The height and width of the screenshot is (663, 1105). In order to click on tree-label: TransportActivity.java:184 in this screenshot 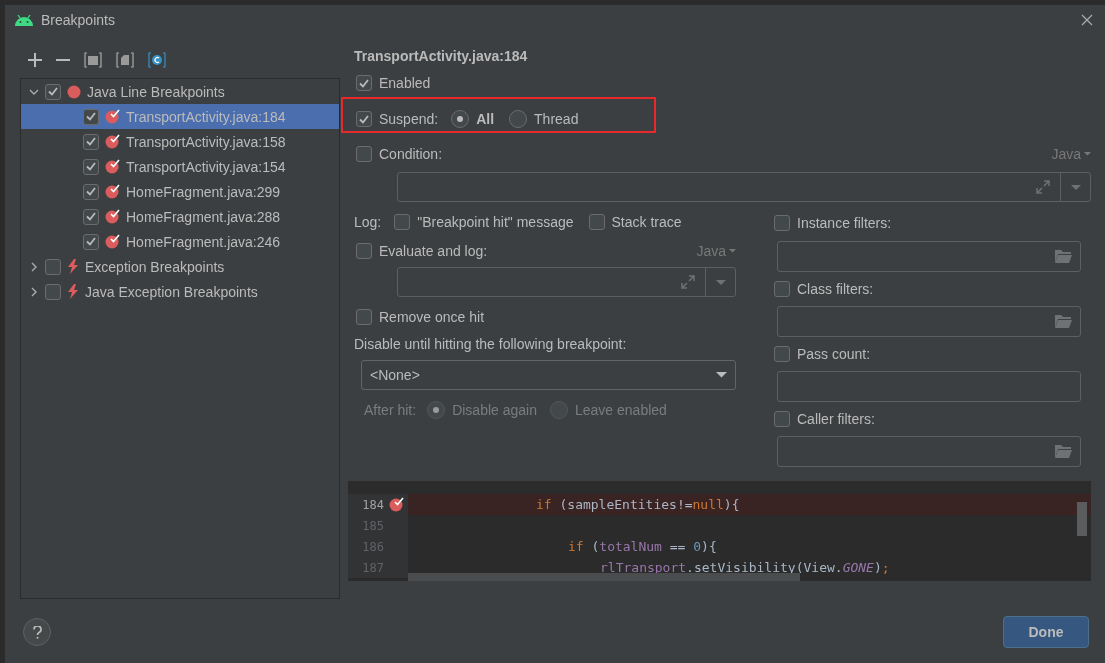, I will do `click(206, 116)`.